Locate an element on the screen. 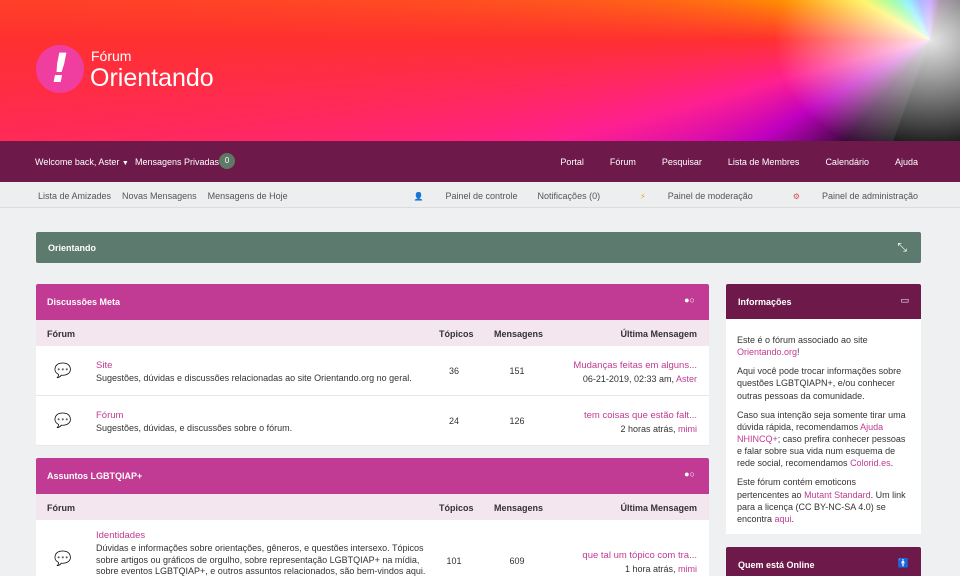 This screenshot has height=576, width=960. category-title: Assuntos LGBTQIAP+ is located at coordinates (94, 476).